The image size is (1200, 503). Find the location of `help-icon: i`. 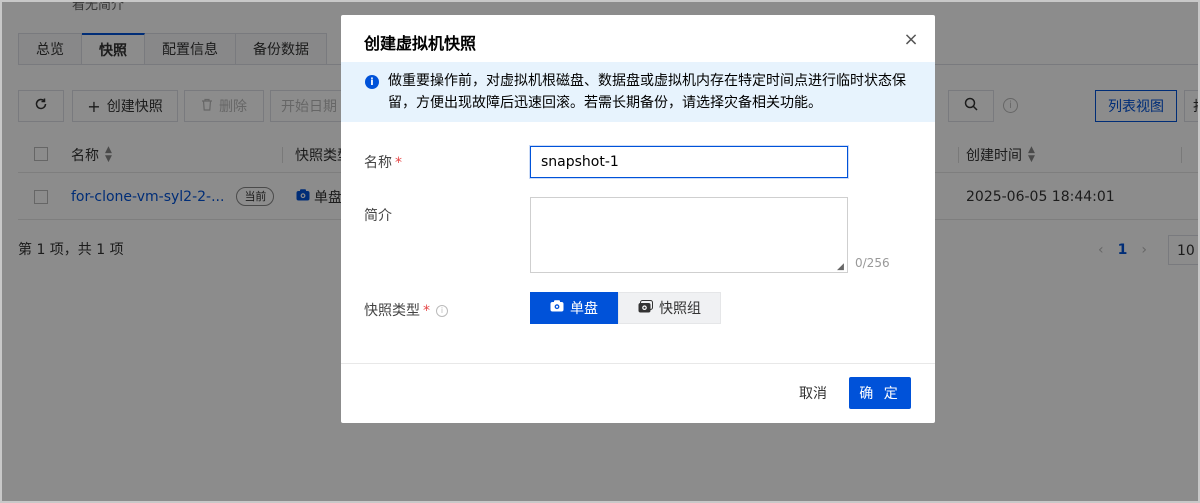

help-icon: i is located at coordinates (442, 311).